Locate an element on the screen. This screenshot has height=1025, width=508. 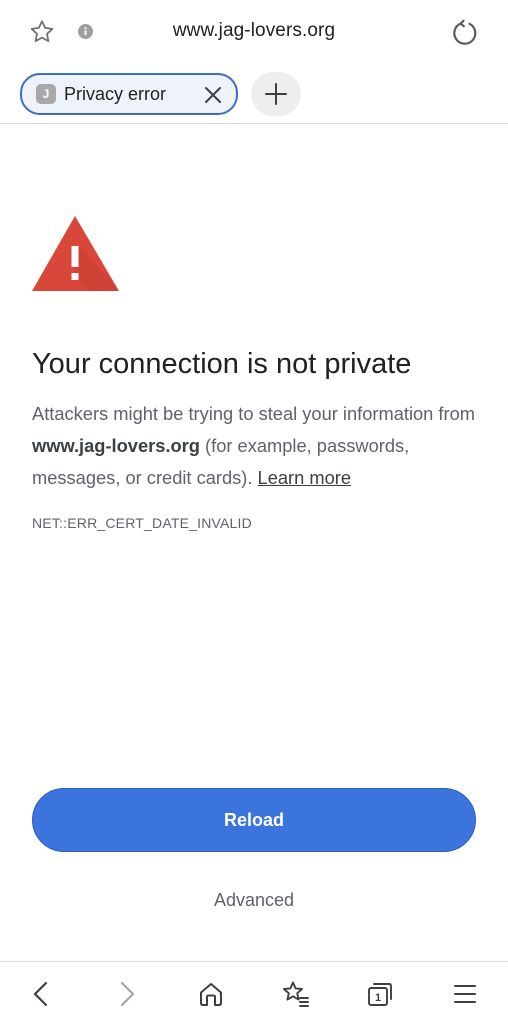
description-domain: www.jag-lovers.org is located at coordinates (116, 445).